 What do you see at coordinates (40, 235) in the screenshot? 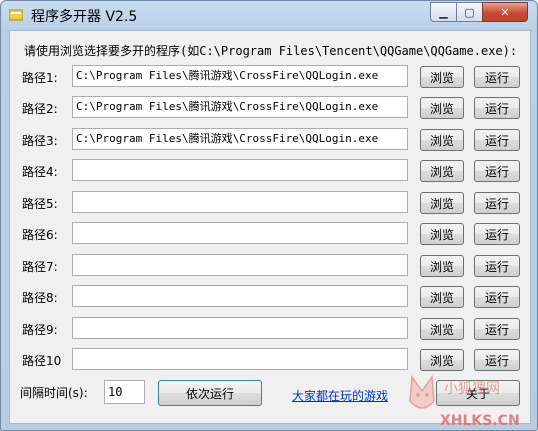
I see `path-label: 路径6:` at bounding box center [40, 235].